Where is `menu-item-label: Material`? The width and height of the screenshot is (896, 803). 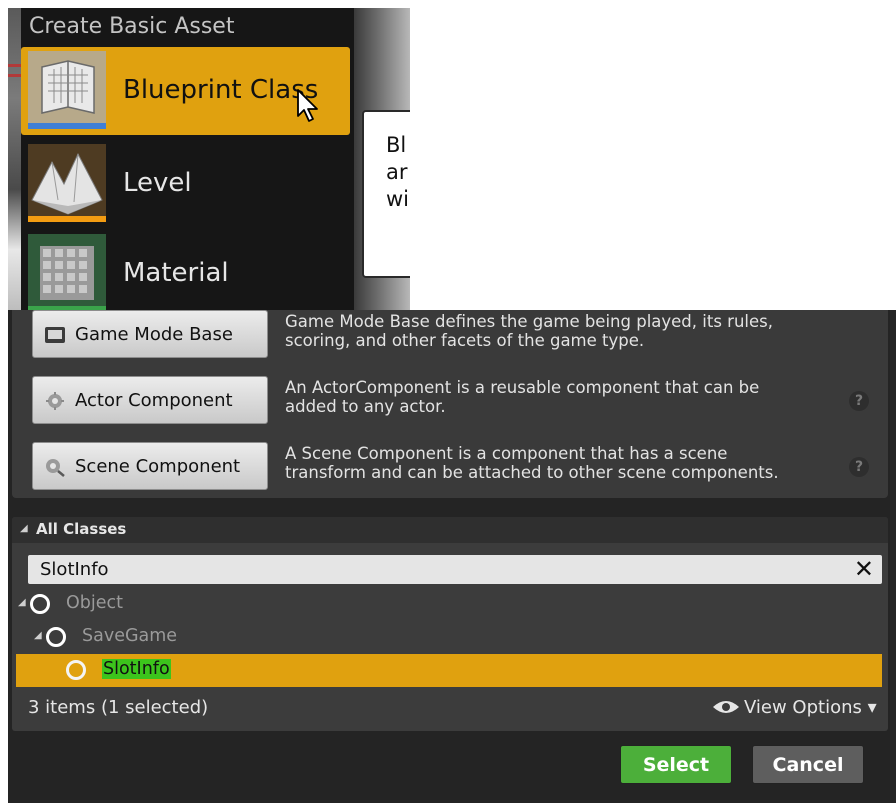 menu-item-label: Material is located at coordinates (176, 273).